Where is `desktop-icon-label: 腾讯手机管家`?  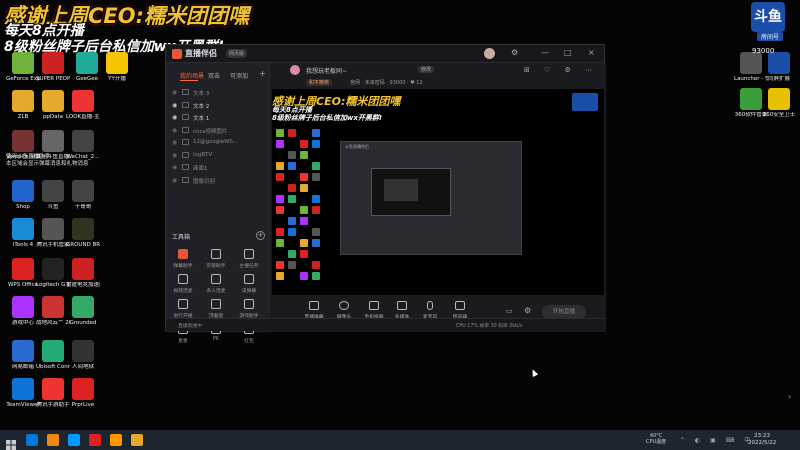 desktop-icon-label: 腾讯手机管家 is located at coordinates (53, 245).